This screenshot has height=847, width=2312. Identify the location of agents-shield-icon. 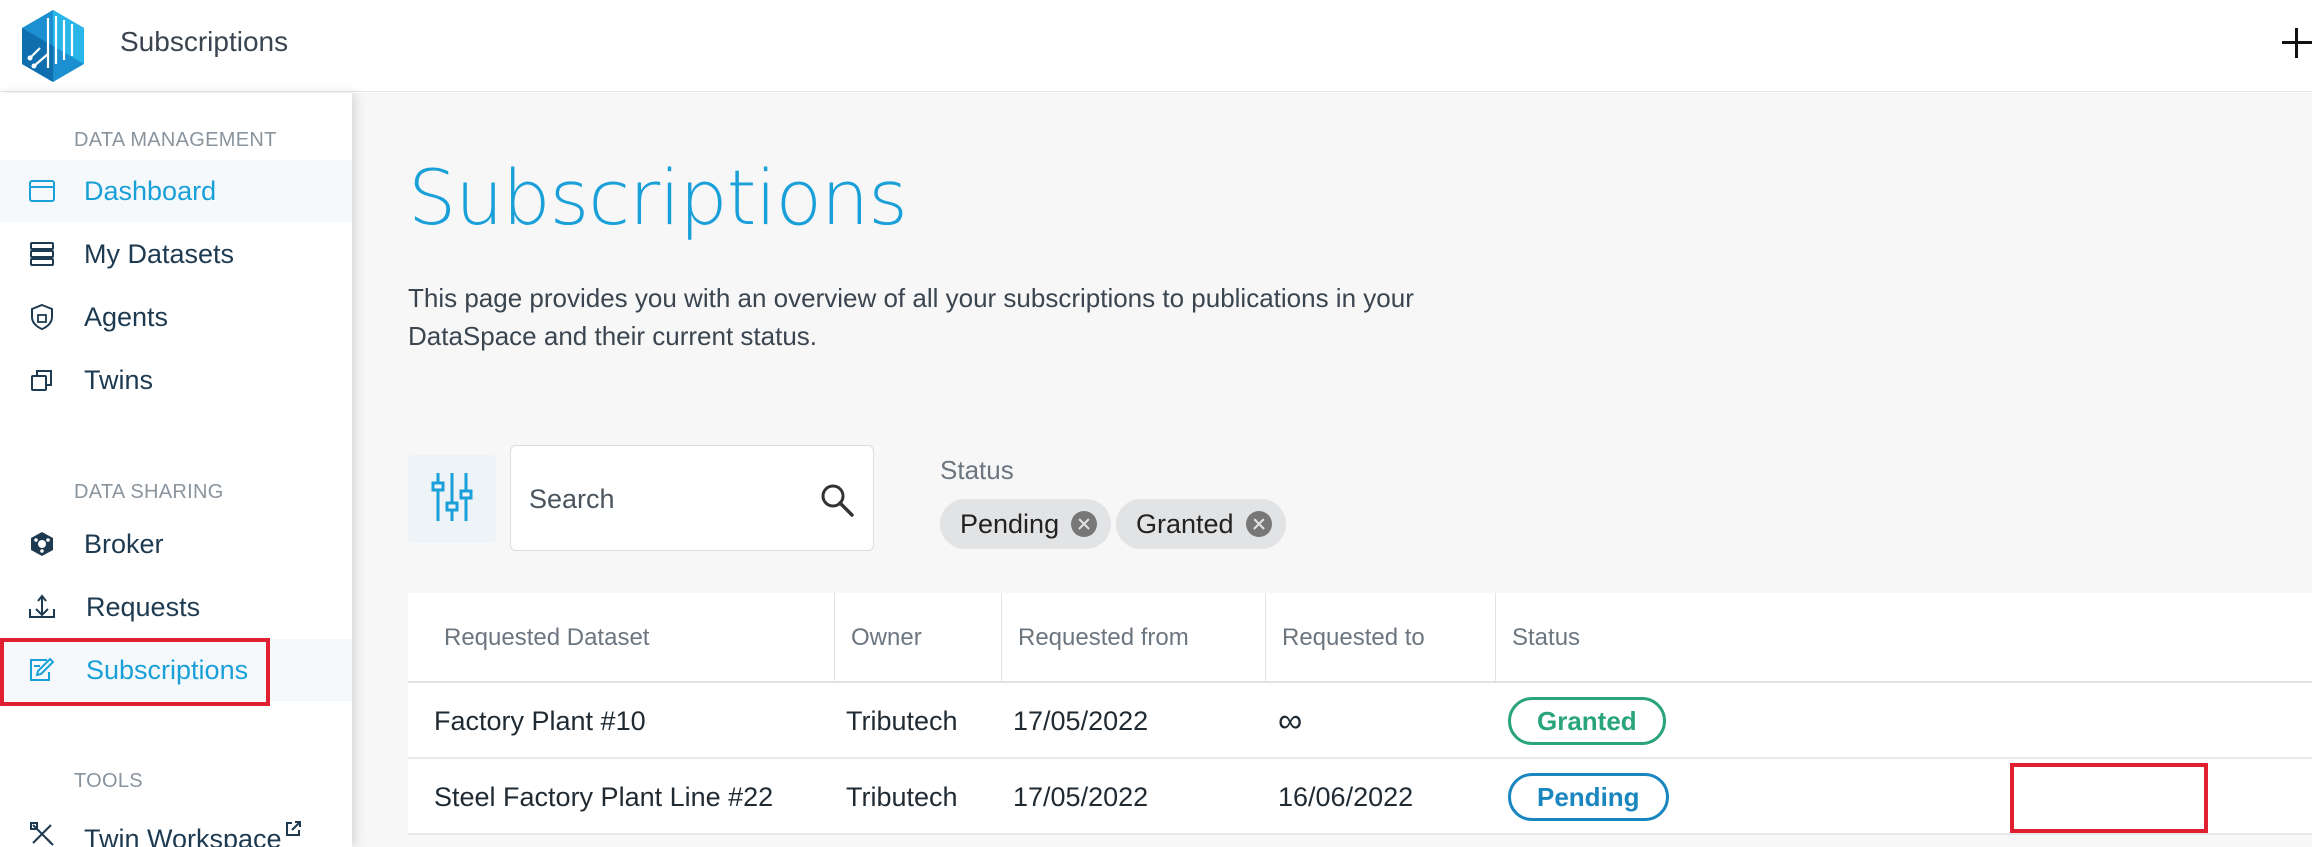
(42, 317).